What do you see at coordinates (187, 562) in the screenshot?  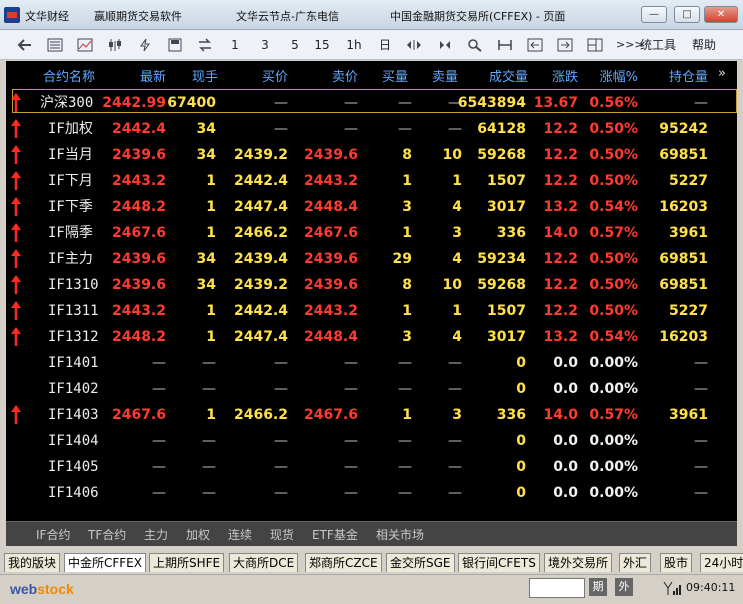 I see `market-tab: 上期所SHFE` at bounding box center [187, 562].